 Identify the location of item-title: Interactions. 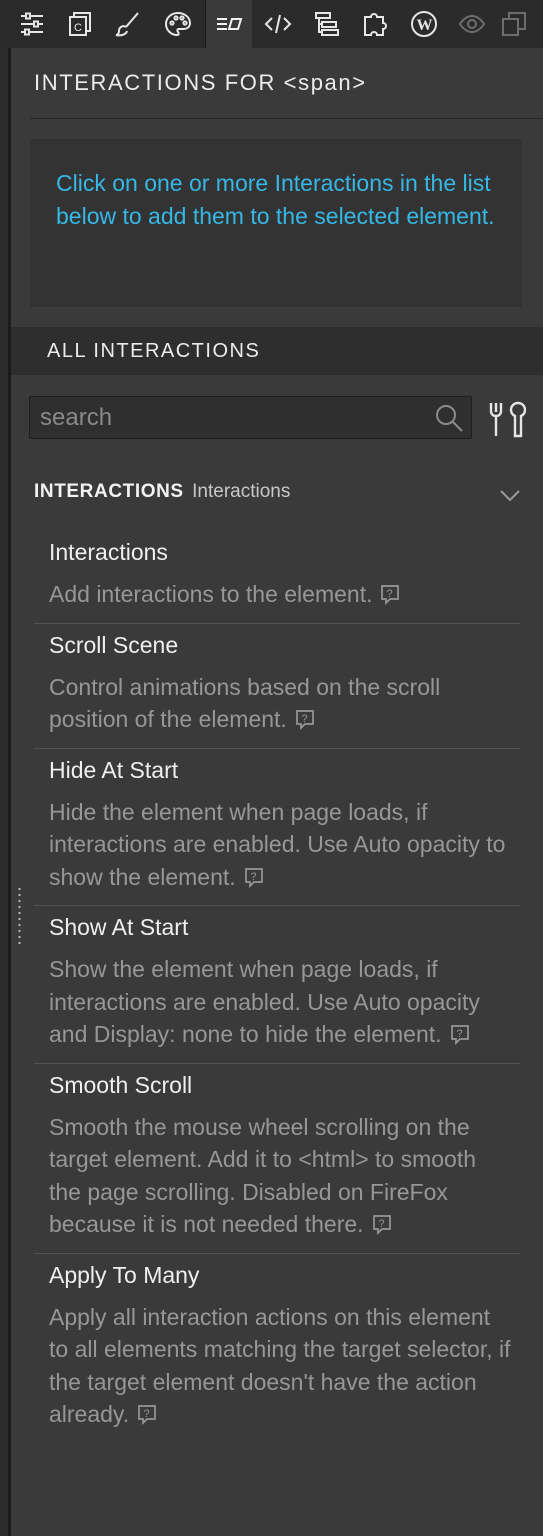
(108, 552).